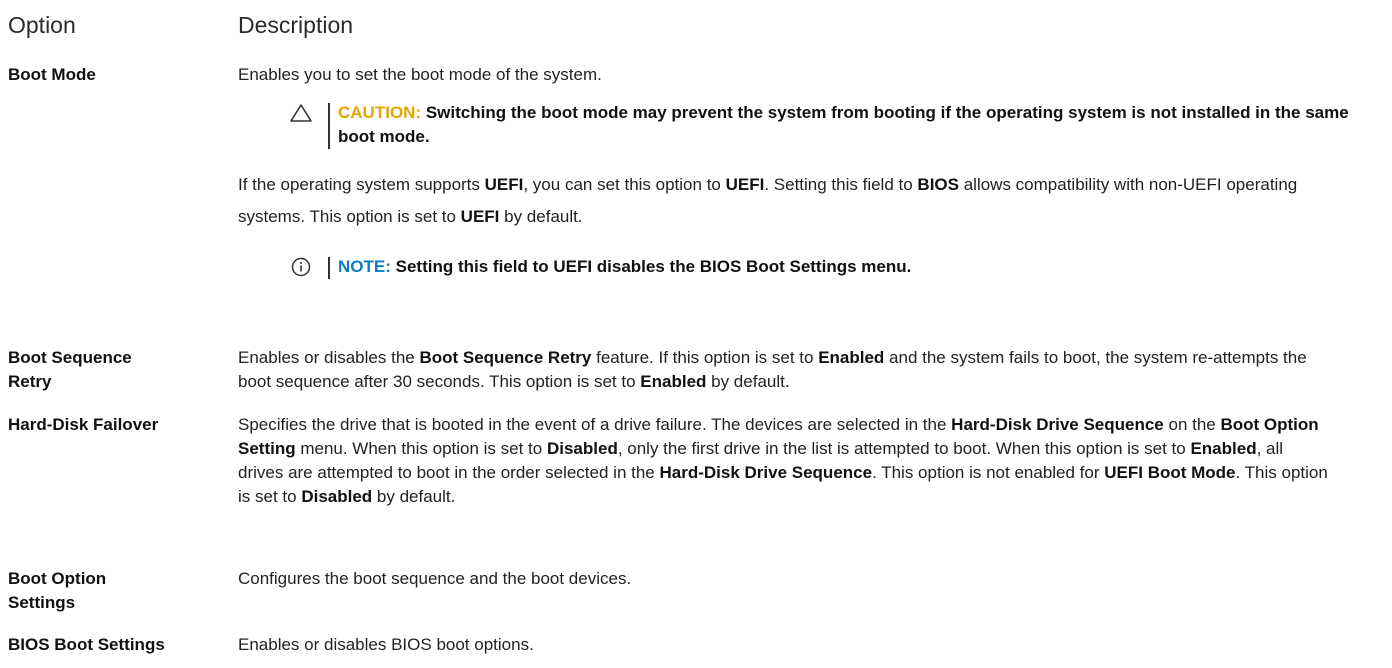  I want to click on option-boot-mode: Boot Mode, so click(52, 74).